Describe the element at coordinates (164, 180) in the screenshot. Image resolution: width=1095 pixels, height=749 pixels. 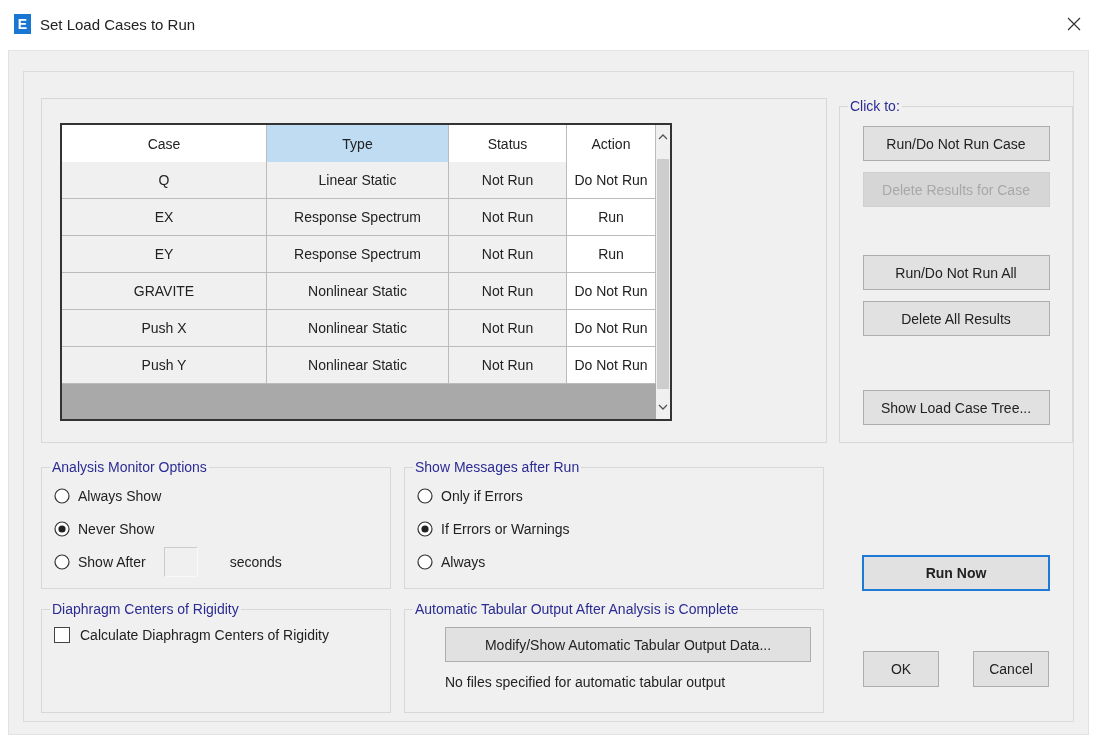
I see `table-cell: Q` at that location.